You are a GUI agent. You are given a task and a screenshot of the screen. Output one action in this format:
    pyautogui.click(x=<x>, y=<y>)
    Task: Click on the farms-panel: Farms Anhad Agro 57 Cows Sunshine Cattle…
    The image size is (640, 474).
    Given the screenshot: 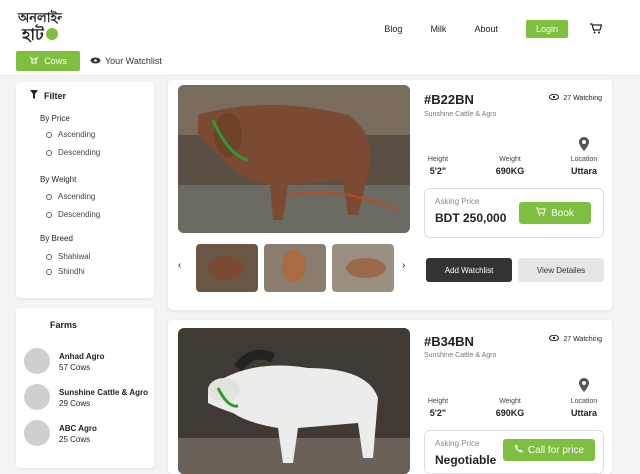 What is the action you would take?
    pyautogui.click(x=85, y=388)
    